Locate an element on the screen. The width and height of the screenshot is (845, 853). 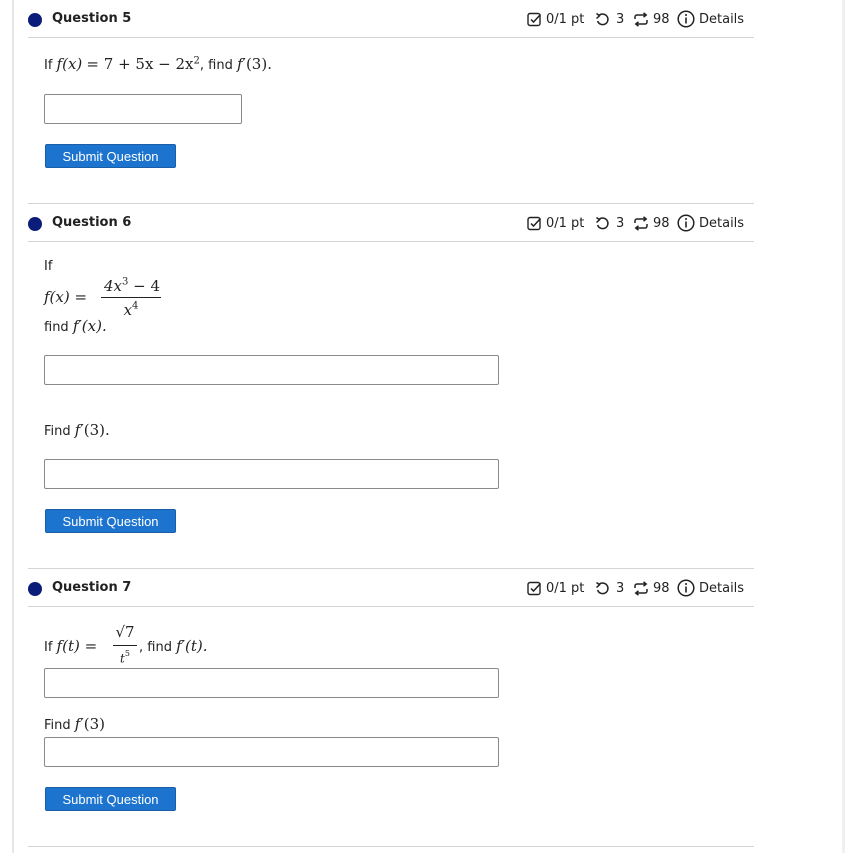
fraction-numerator: 4x3 − 4 is located at coordinates (132, 285).